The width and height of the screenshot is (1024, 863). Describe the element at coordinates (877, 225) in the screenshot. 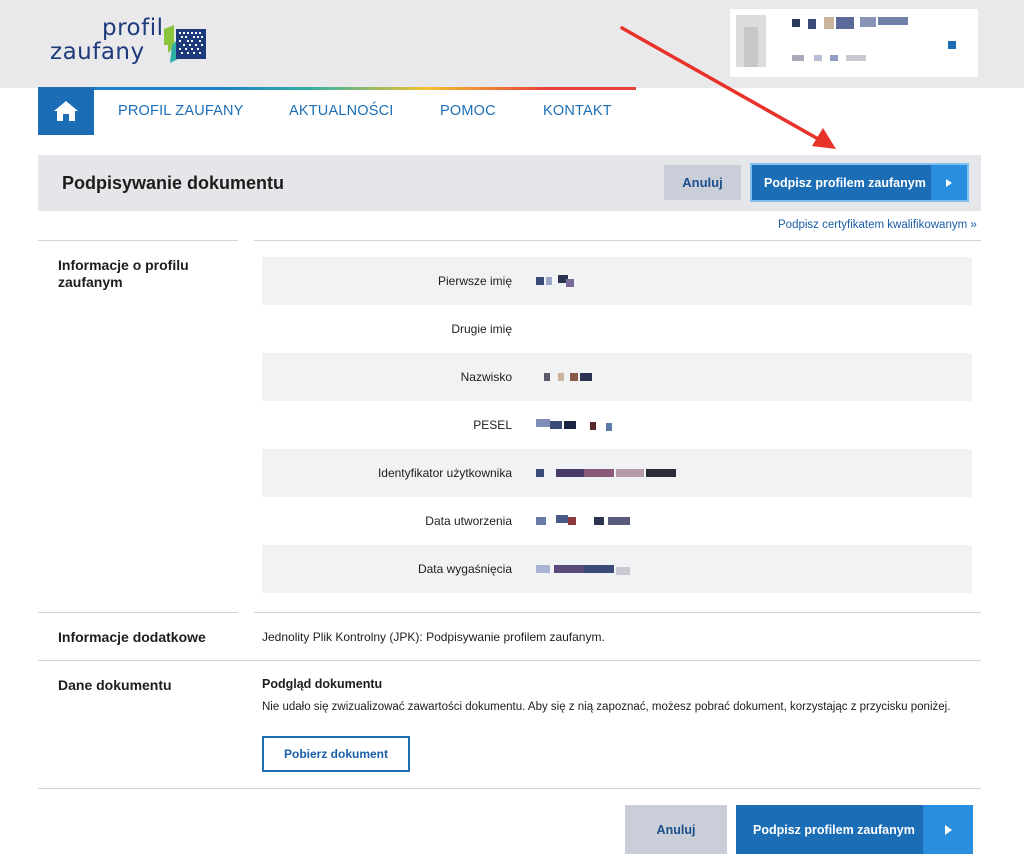

I see `sign-with-qualified-certificate-link: Podpisz certyfikatem kwalifikowanym »` at that location.